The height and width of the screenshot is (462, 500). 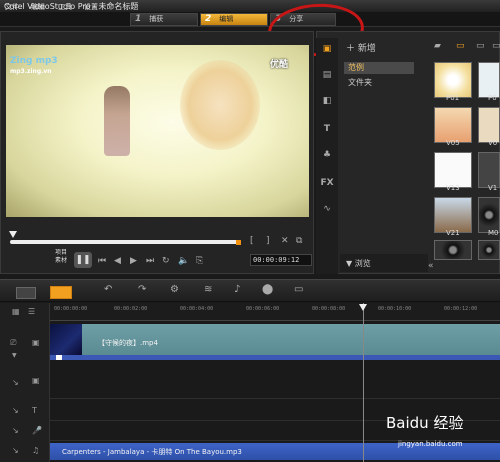 I want to click on thumb-v1-label: V1, so click(x=493, y=188).